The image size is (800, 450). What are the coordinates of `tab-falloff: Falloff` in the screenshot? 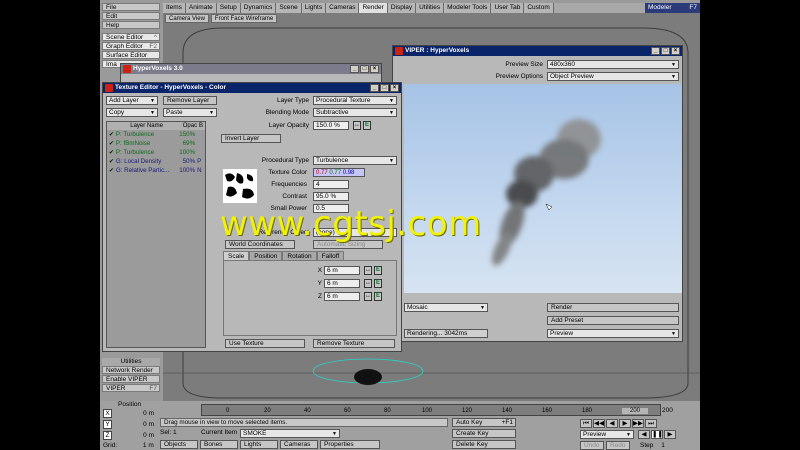 It's located at (330, 255).